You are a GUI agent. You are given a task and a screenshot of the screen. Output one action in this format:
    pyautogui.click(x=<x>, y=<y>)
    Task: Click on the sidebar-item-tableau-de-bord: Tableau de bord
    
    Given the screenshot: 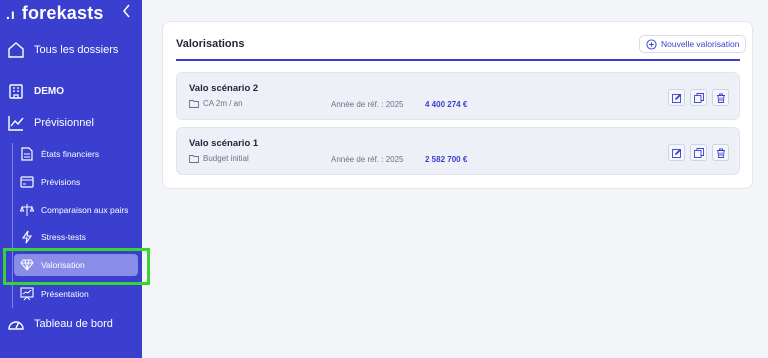 What is the action you would take?
    pyautogui.click(x=77, y=324)
    